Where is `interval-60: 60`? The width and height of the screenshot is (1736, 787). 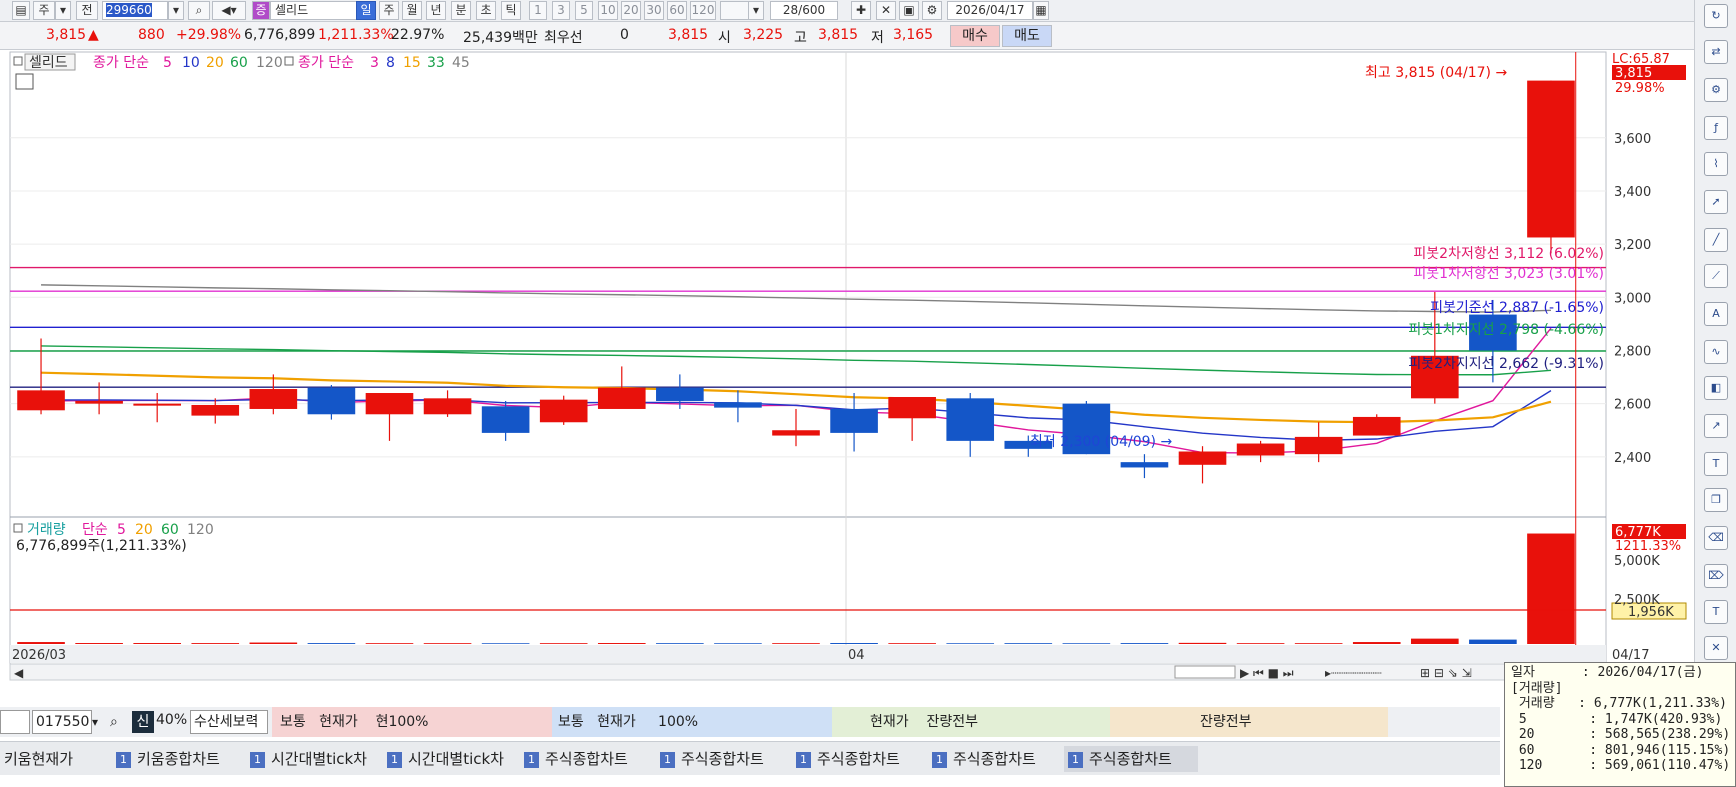 interval-60: 60 is located at coordinates (677, 10).